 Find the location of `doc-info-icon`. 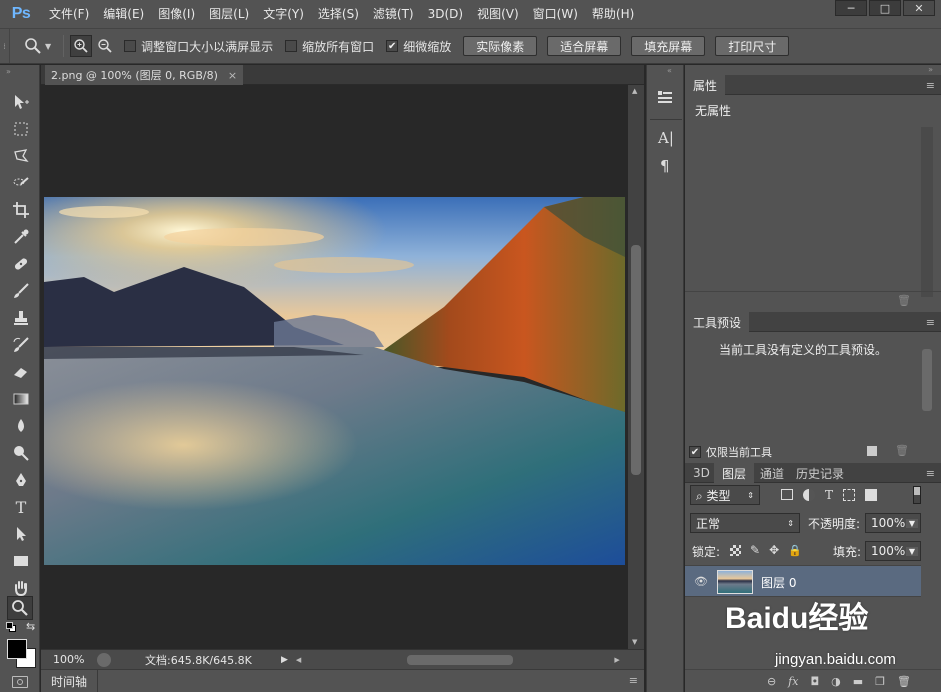

doc-info-icon is located at coordinates (104, 659).